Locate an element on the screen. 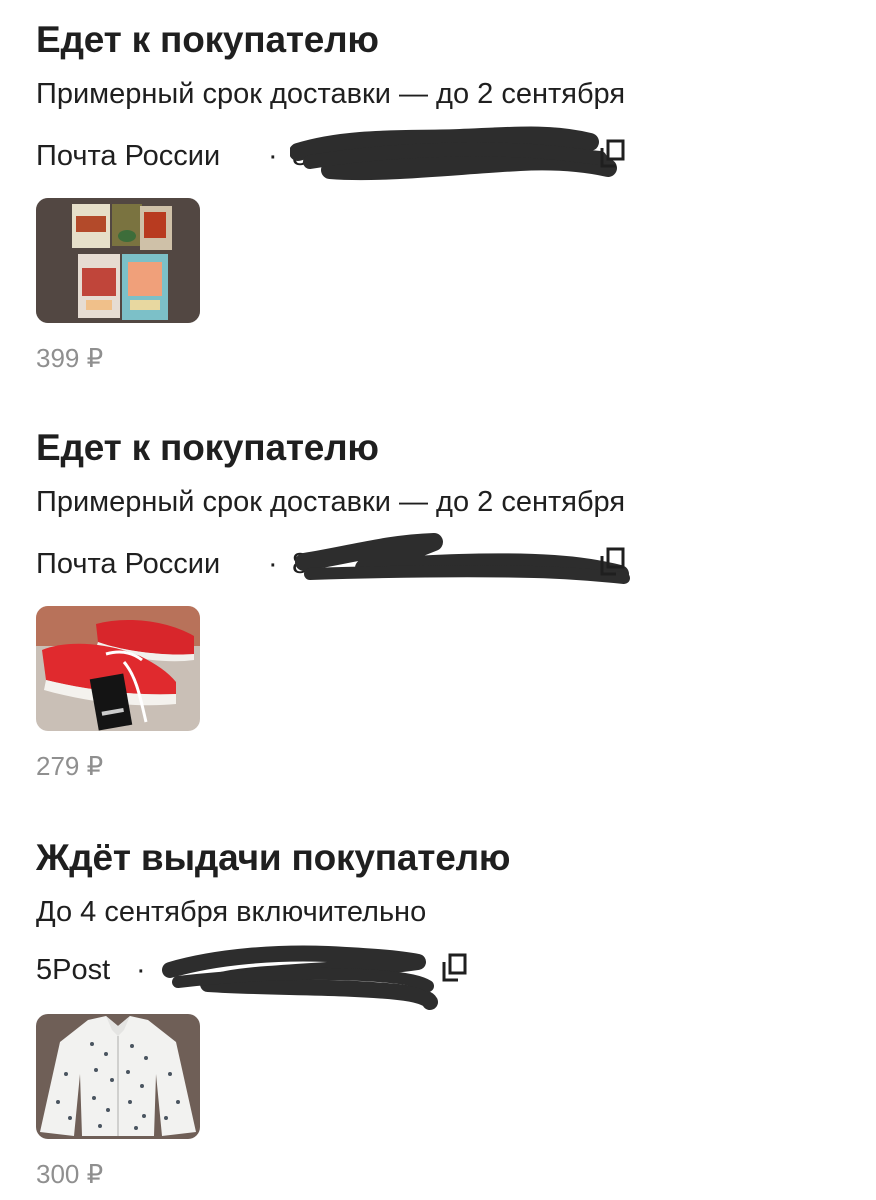 This screenshot has width=876, height=1200. books-thumbnail is located at coordinates (118, 260).